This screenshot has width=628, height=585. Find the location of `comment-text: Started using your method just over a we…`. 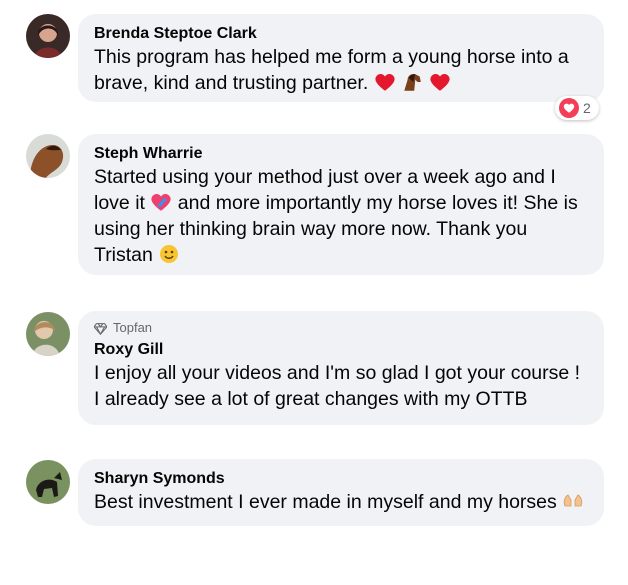

comment-text: Started using your method just over a we… is located at coordinates (336, 216).